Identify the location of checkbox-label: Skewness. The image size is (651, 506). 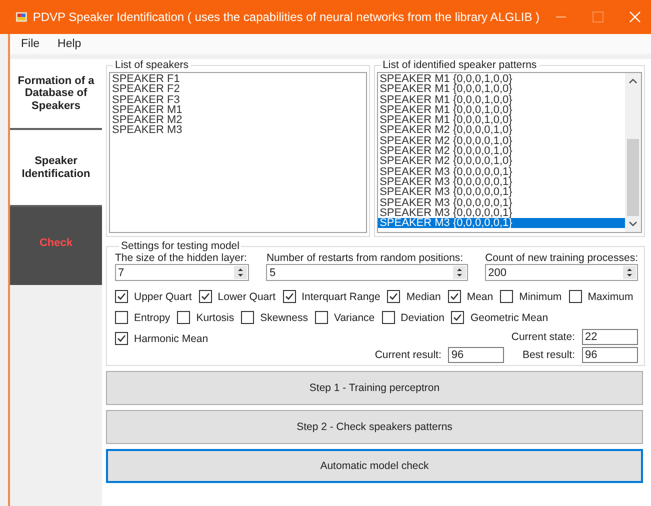
(284, 318).